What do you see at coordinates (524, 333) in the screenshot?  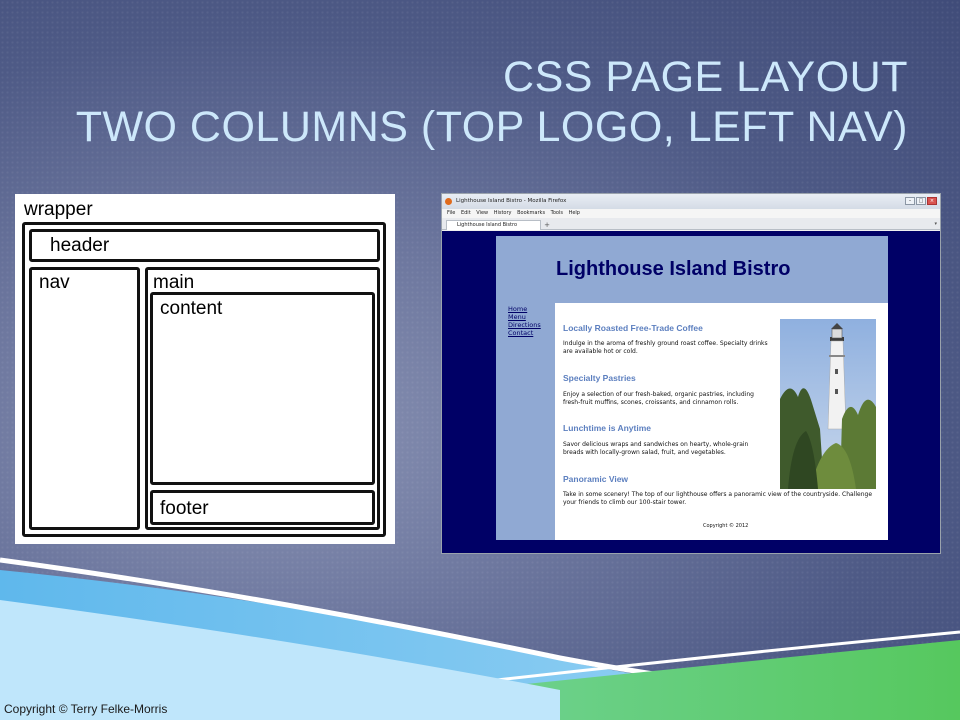 I see `nav-link-contact: Contact` at bounding box center [524, 333].